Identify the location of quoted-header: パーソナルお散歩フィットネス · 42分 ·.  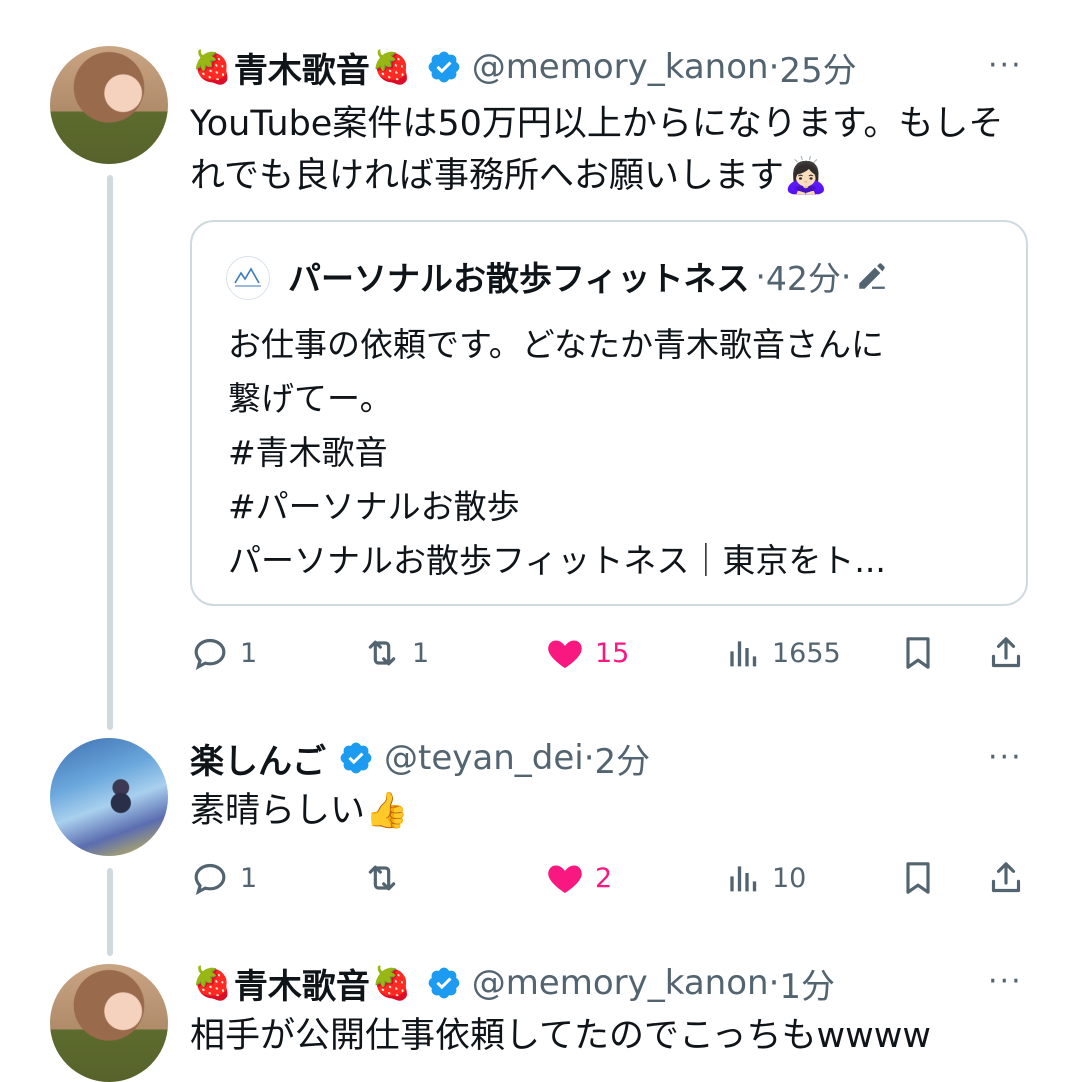
(588, 276).